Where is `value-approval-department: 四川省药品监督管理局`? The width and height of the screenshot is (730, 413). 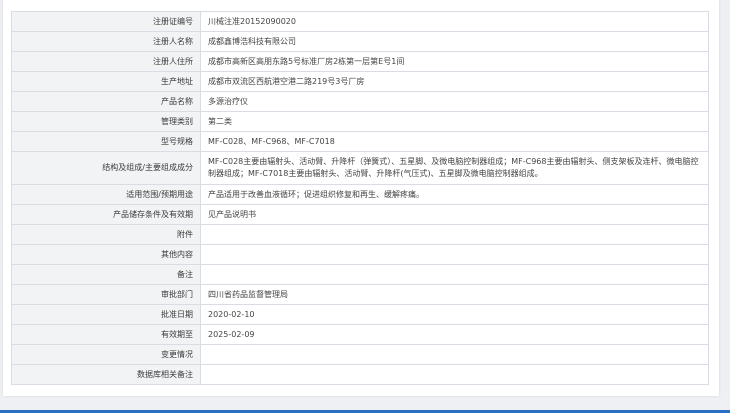
value-approval-department: 四川省药品监督管理局 is located at coordinates (454, 294).